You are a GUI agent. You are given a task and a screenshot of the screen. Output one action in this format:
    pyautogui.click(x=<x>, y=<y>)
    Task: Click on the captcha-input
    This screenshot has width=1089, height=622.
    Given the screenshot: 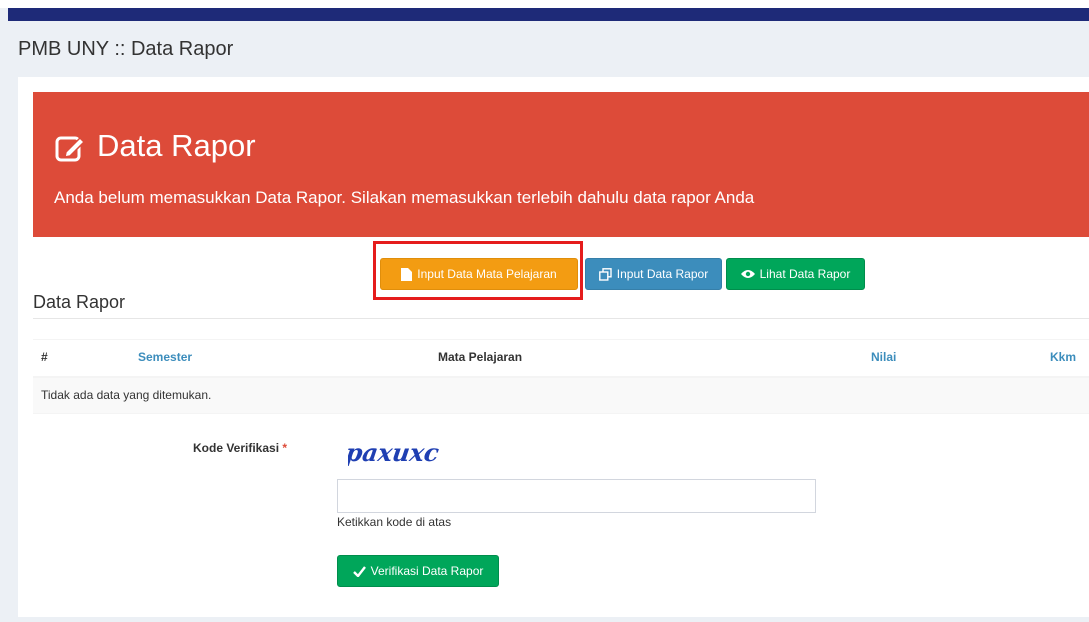 What is the action you would take?
    pyautogui.click(x=576, y=496)
    